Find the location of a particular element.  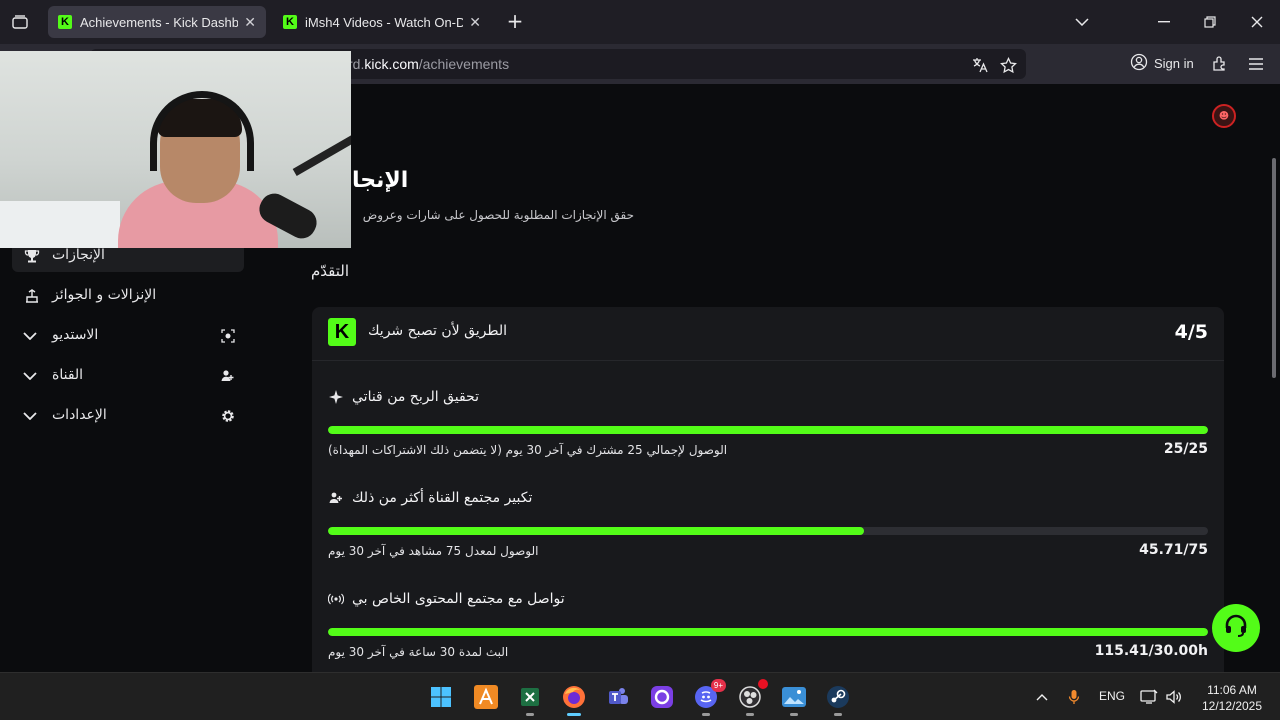

tab-title: Achievements - Kick Dashboard is located at coordinates (159, 22).